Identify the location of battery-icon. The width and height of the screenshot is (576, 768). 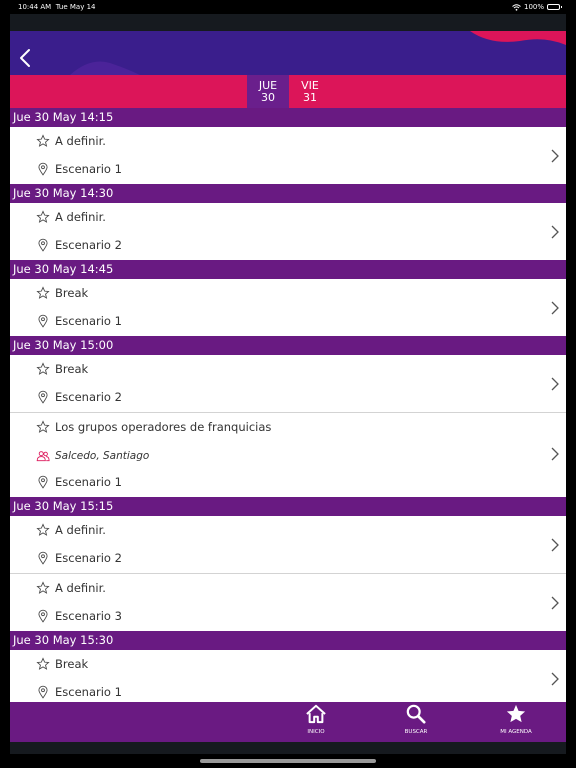
(554, 7).